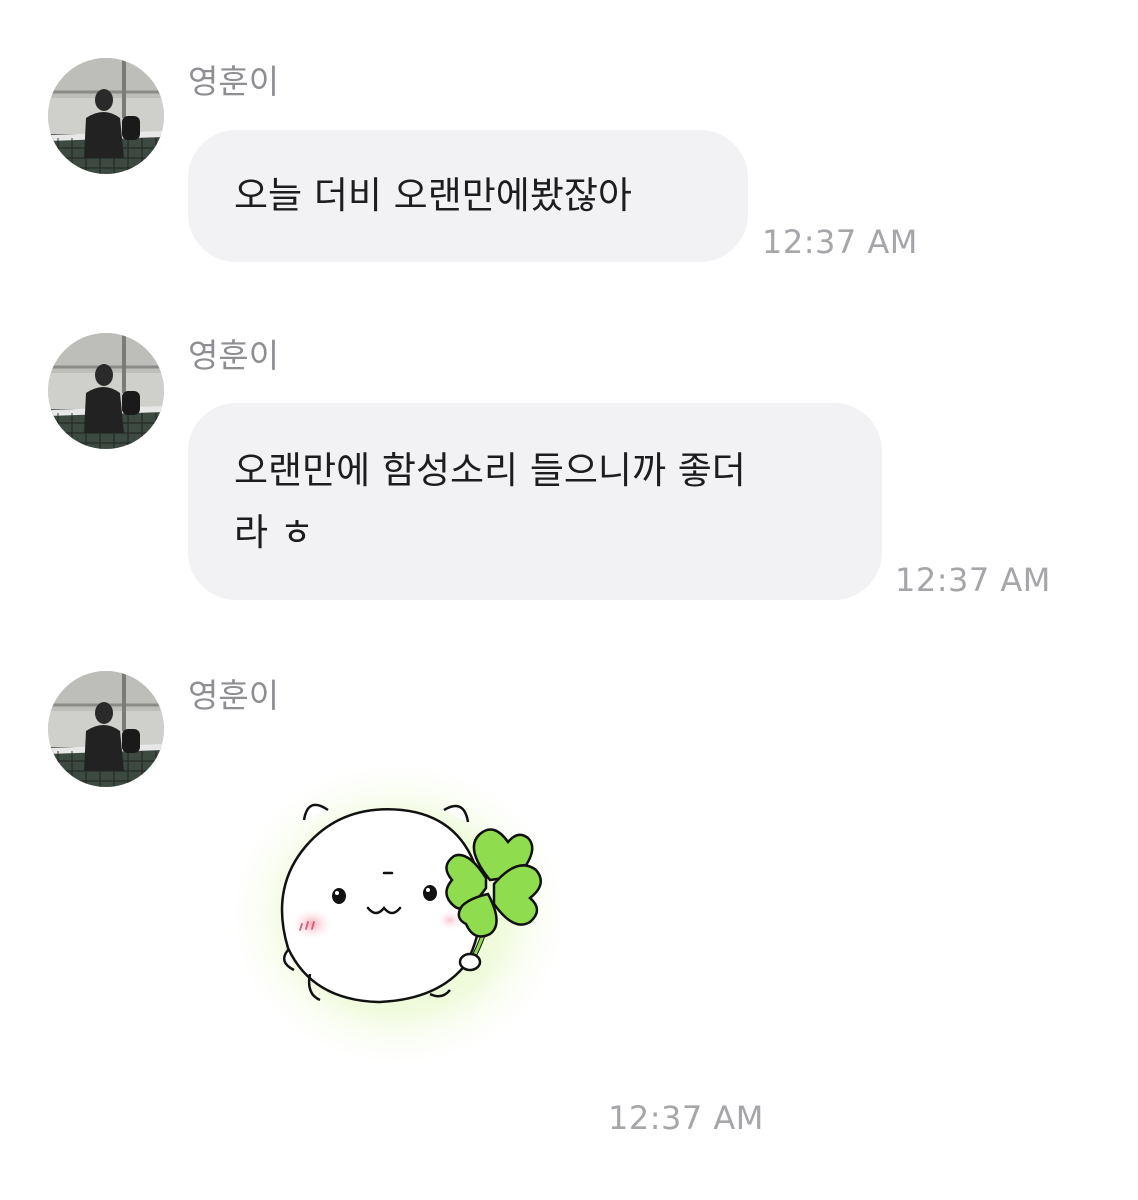  I want to click on sticker-message, so click(408, 908).